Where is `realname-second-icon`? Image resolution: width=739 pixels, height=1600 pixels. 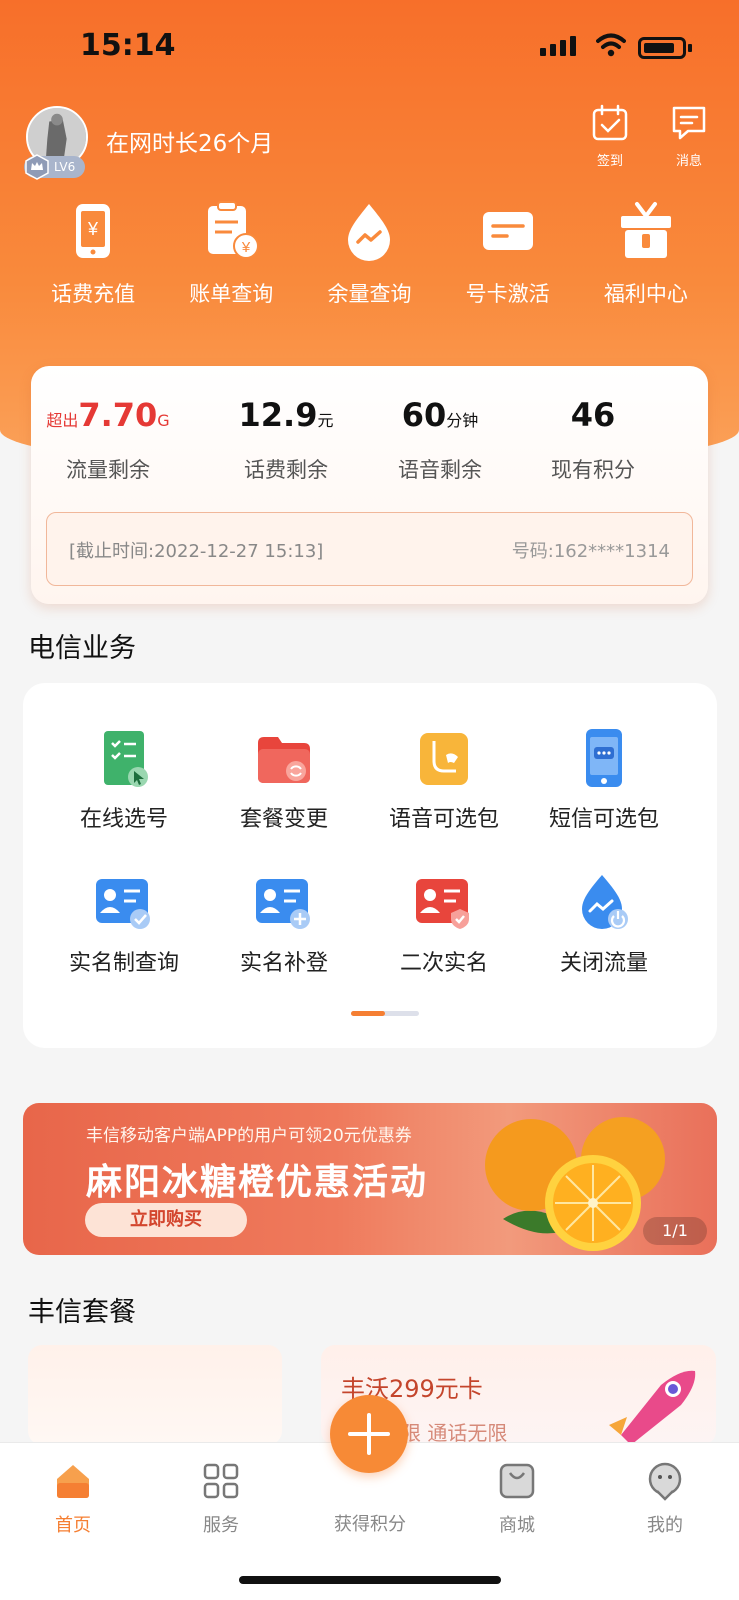 realname-second-icon is located at coordinates (442, 904).